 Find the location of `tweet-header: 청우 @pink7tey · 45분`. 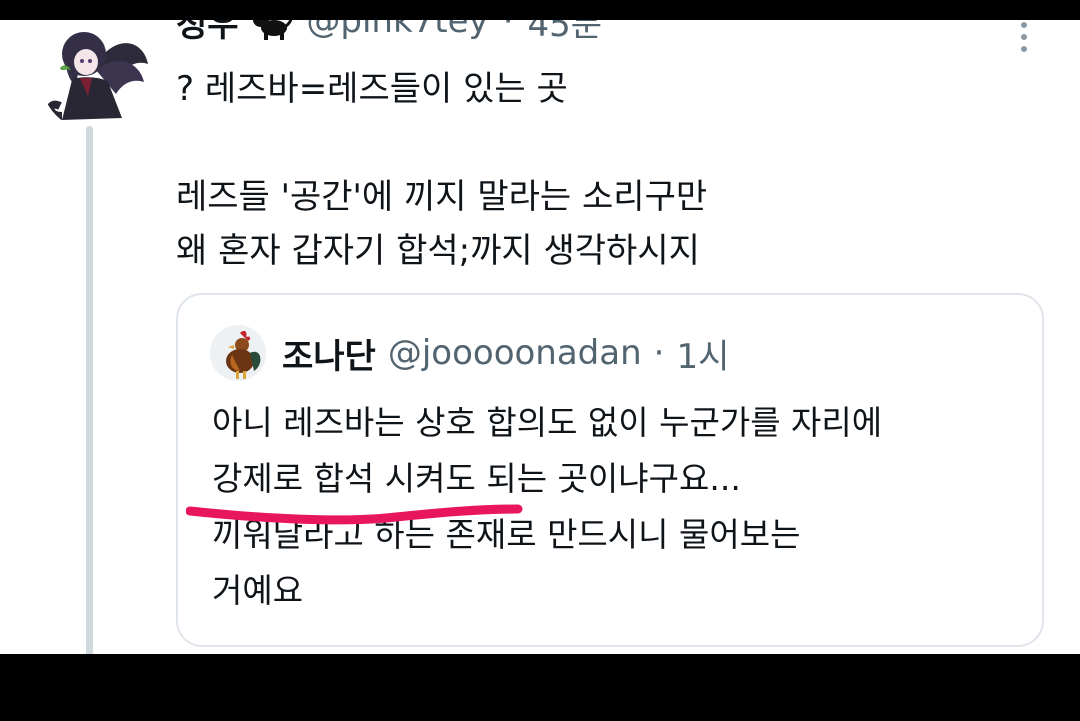

tweet-header: 청우 @pink7tey · 45분 is located at coordinates (389, 33).